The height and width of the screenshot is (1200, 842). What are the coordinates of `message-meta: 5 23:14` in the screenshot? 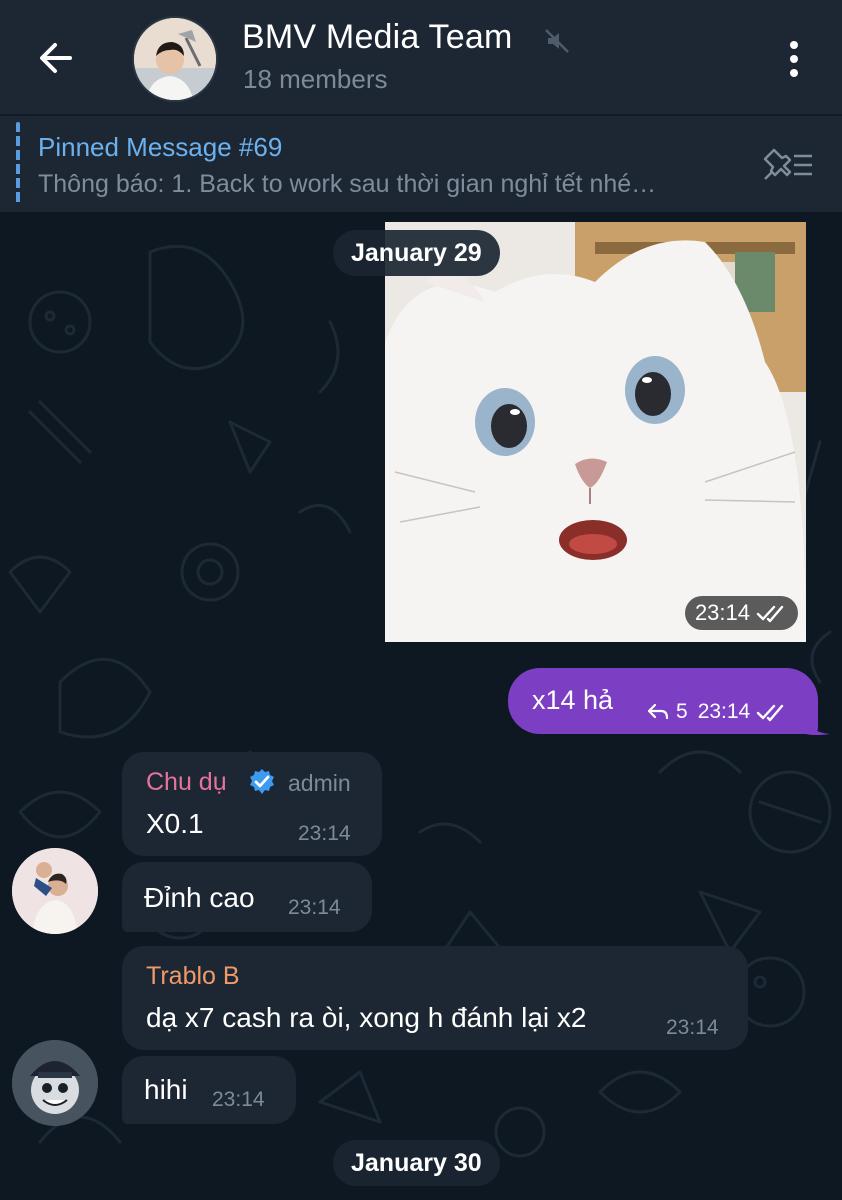 It's located at (717, 712).